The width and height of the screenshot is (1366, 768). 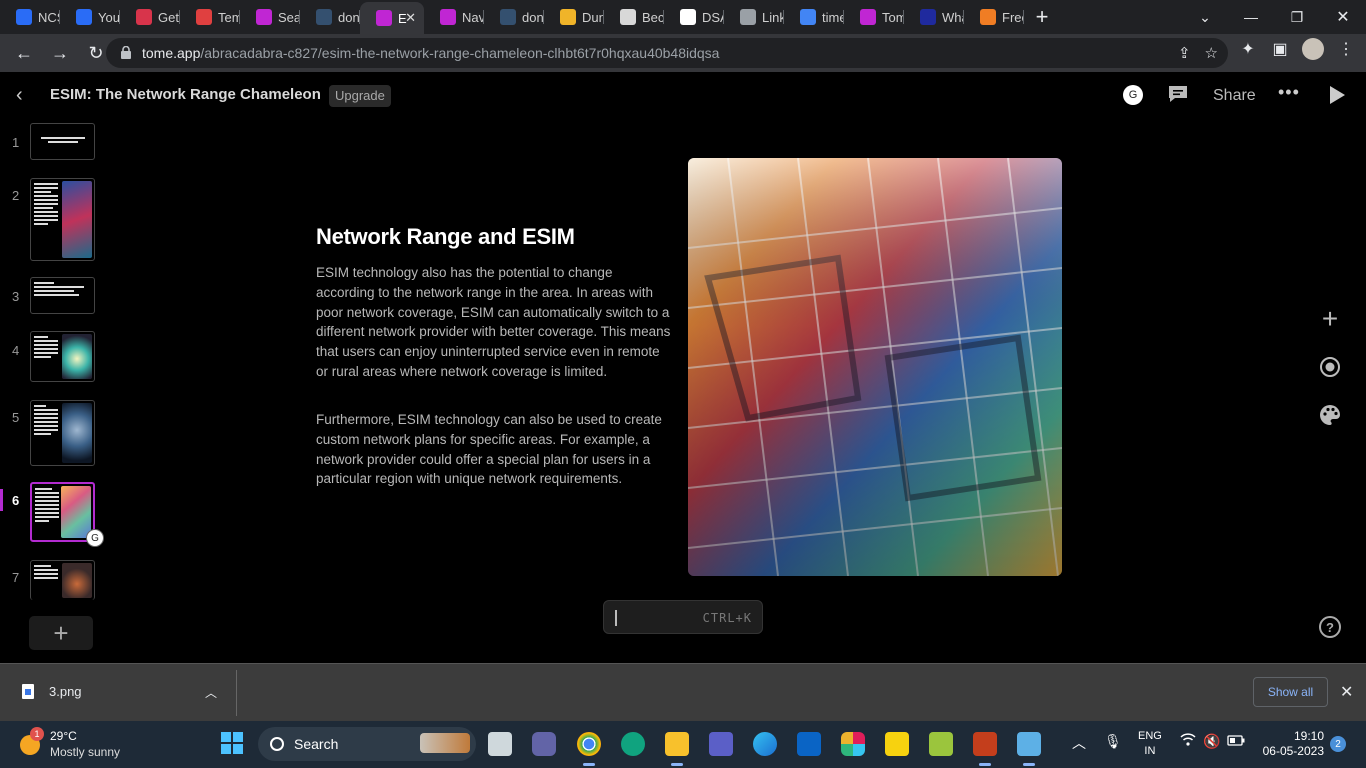 What do you see at coordinates (270, 17) in the screenshot?
I see `browser-tab: Sear` at bounding box center [270, 17].